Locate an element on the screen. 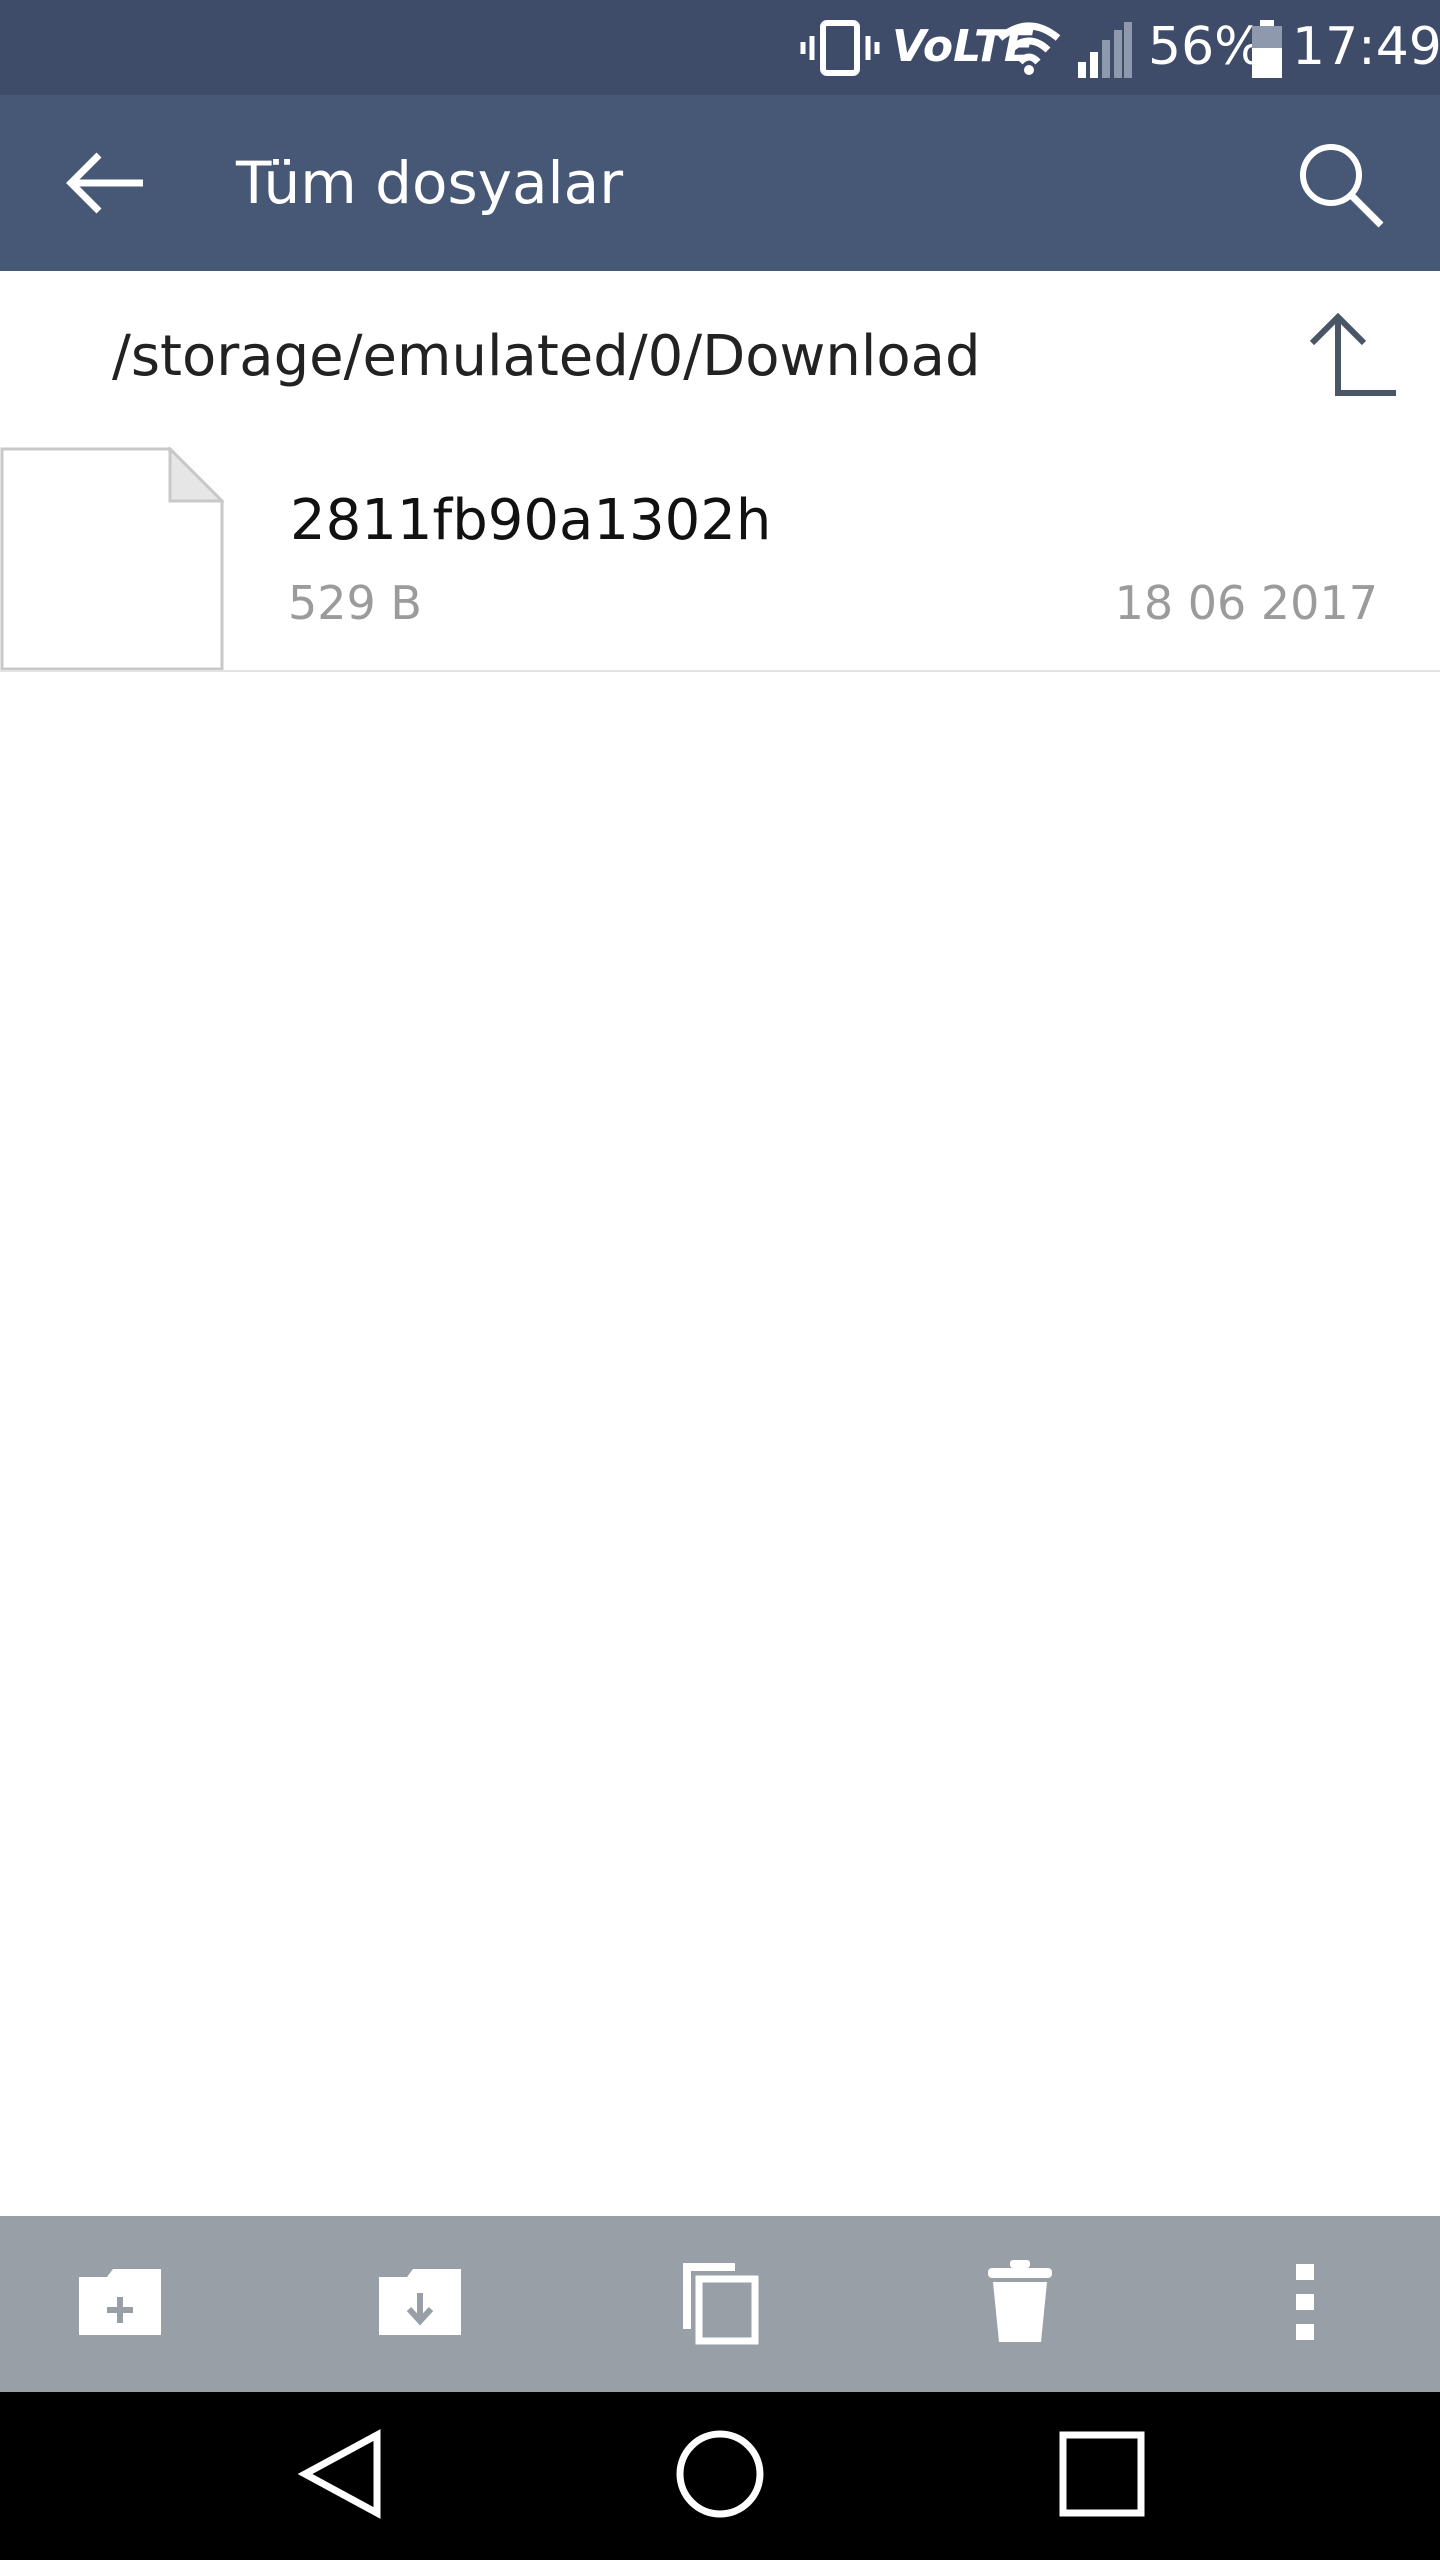 This screenshot has width=1440, height=2560. list-item: 2811fb90a1302h 529 B 18 06 2017 is located at coordinates (720, 558).